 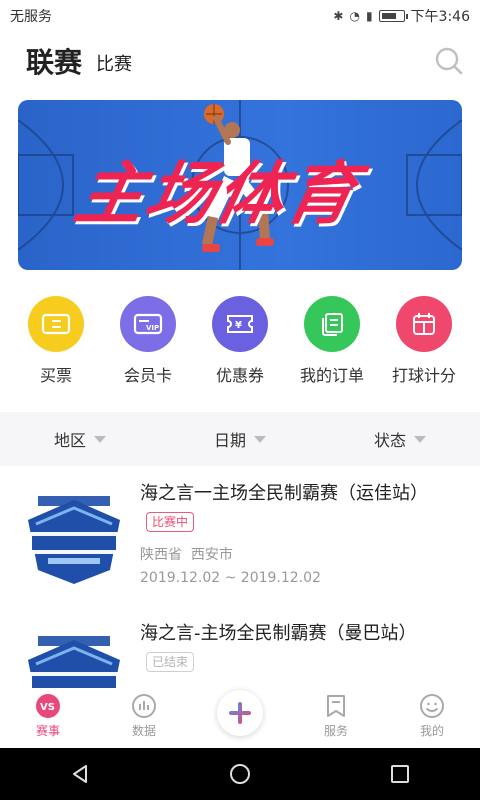 I want to click on quick-action-scoreboard: 打球计分, so click(x=424, y=341).